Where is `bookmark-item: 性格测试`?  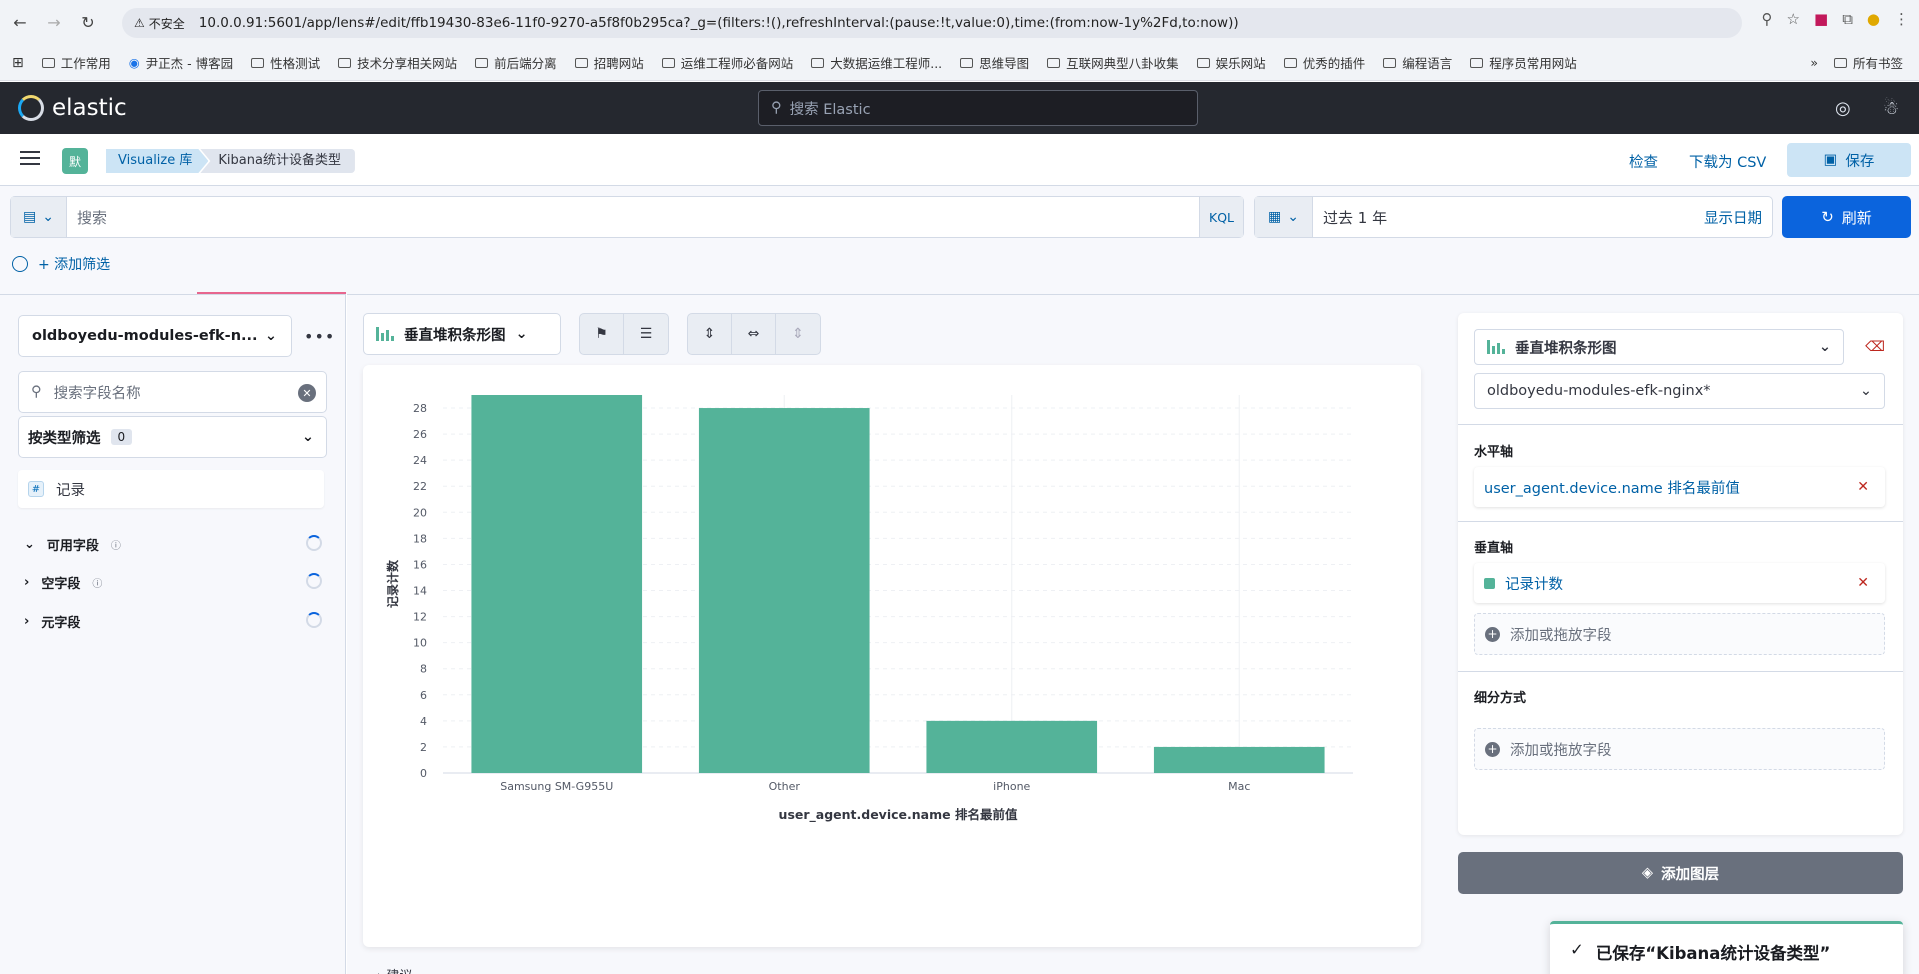 bookmark-item: 性格测试 is located at coordinates (285, 62).